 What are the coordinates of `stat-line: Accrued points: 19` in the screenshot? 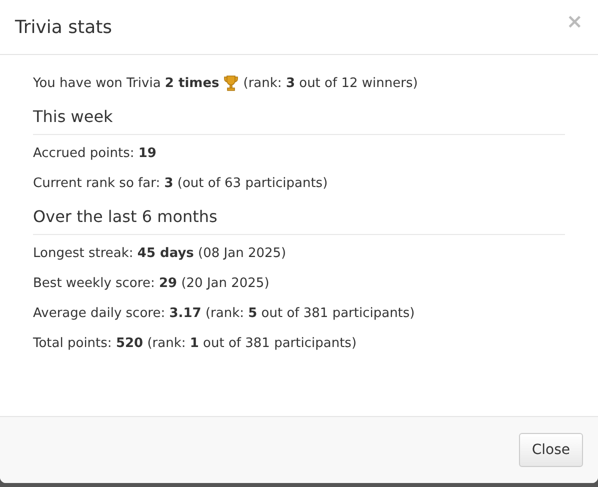 It's located at (95, 154).